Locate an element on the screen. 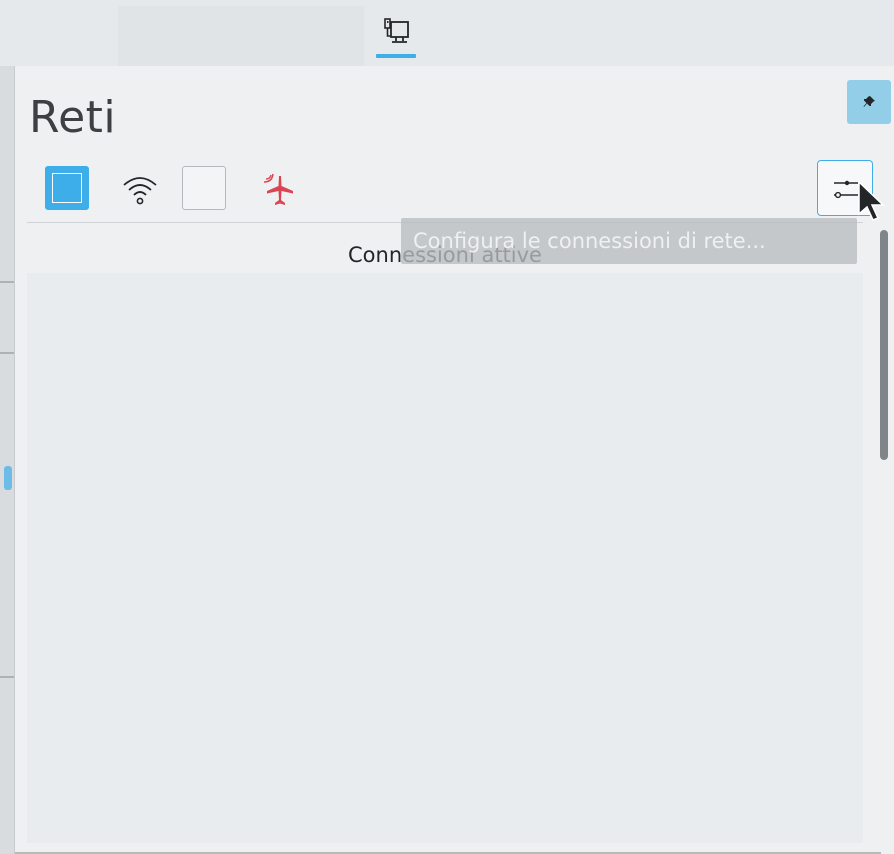  pin-icon is located at coordinates (869, 101).